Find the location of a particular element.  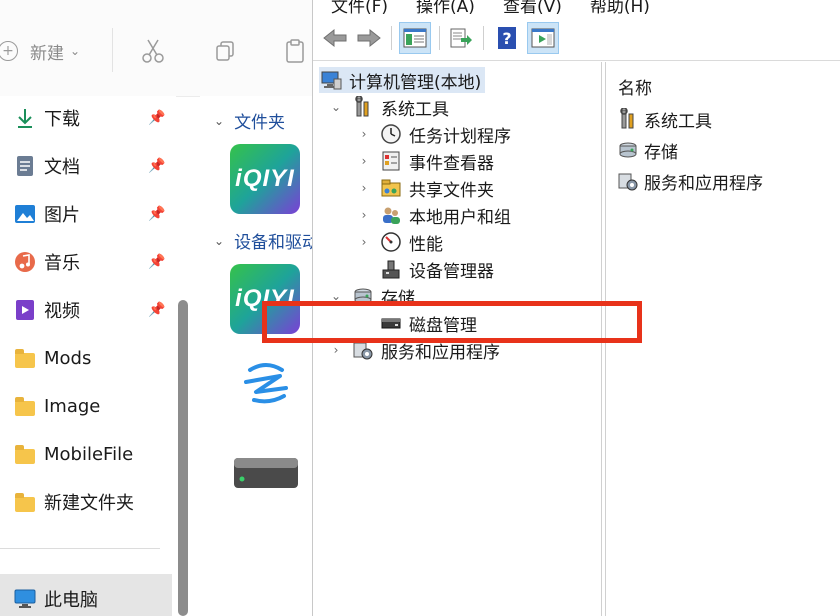

copy-icon is located at coordinates (225, 51).